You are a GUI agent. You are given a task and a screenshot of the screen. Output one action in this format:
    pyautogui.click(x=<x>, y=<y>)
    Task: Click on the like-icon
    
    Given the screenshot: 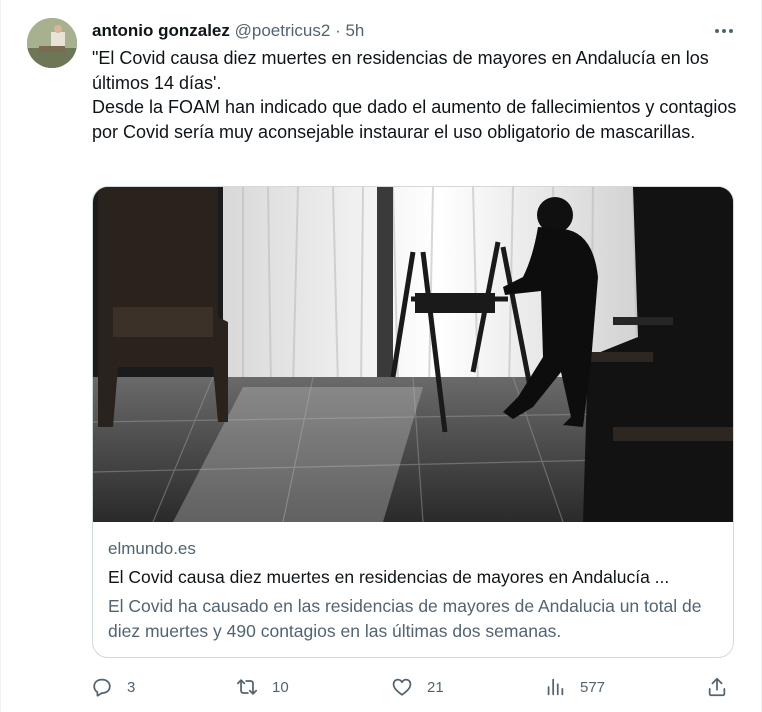 What is the action you would take?
    pyautogui.click(x=402, y=687)
    